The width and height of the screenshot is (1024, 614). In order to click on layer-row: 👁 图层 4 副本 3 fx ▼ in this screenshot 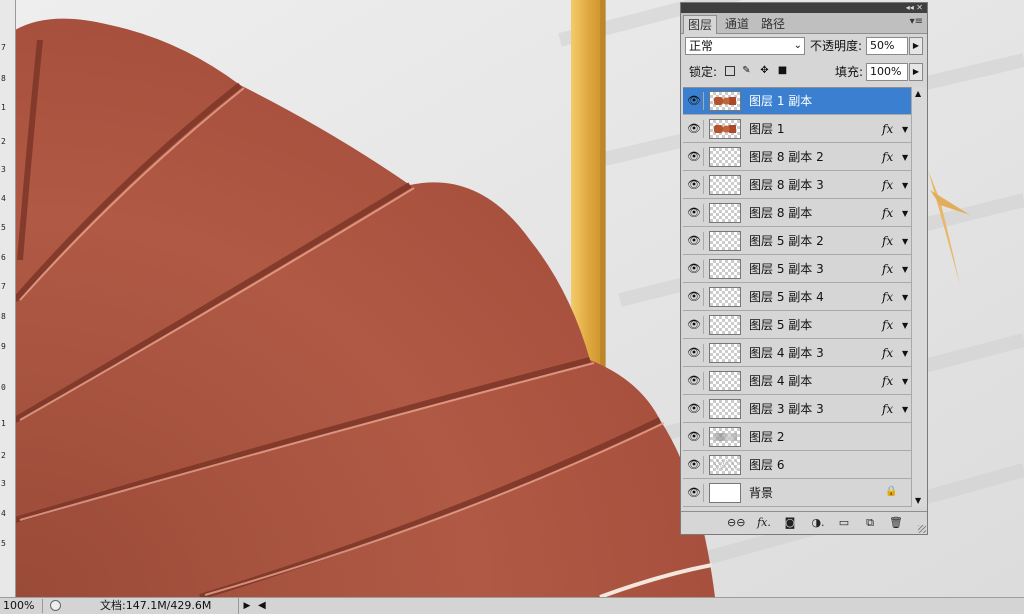, I will do `click(797, 353)`.